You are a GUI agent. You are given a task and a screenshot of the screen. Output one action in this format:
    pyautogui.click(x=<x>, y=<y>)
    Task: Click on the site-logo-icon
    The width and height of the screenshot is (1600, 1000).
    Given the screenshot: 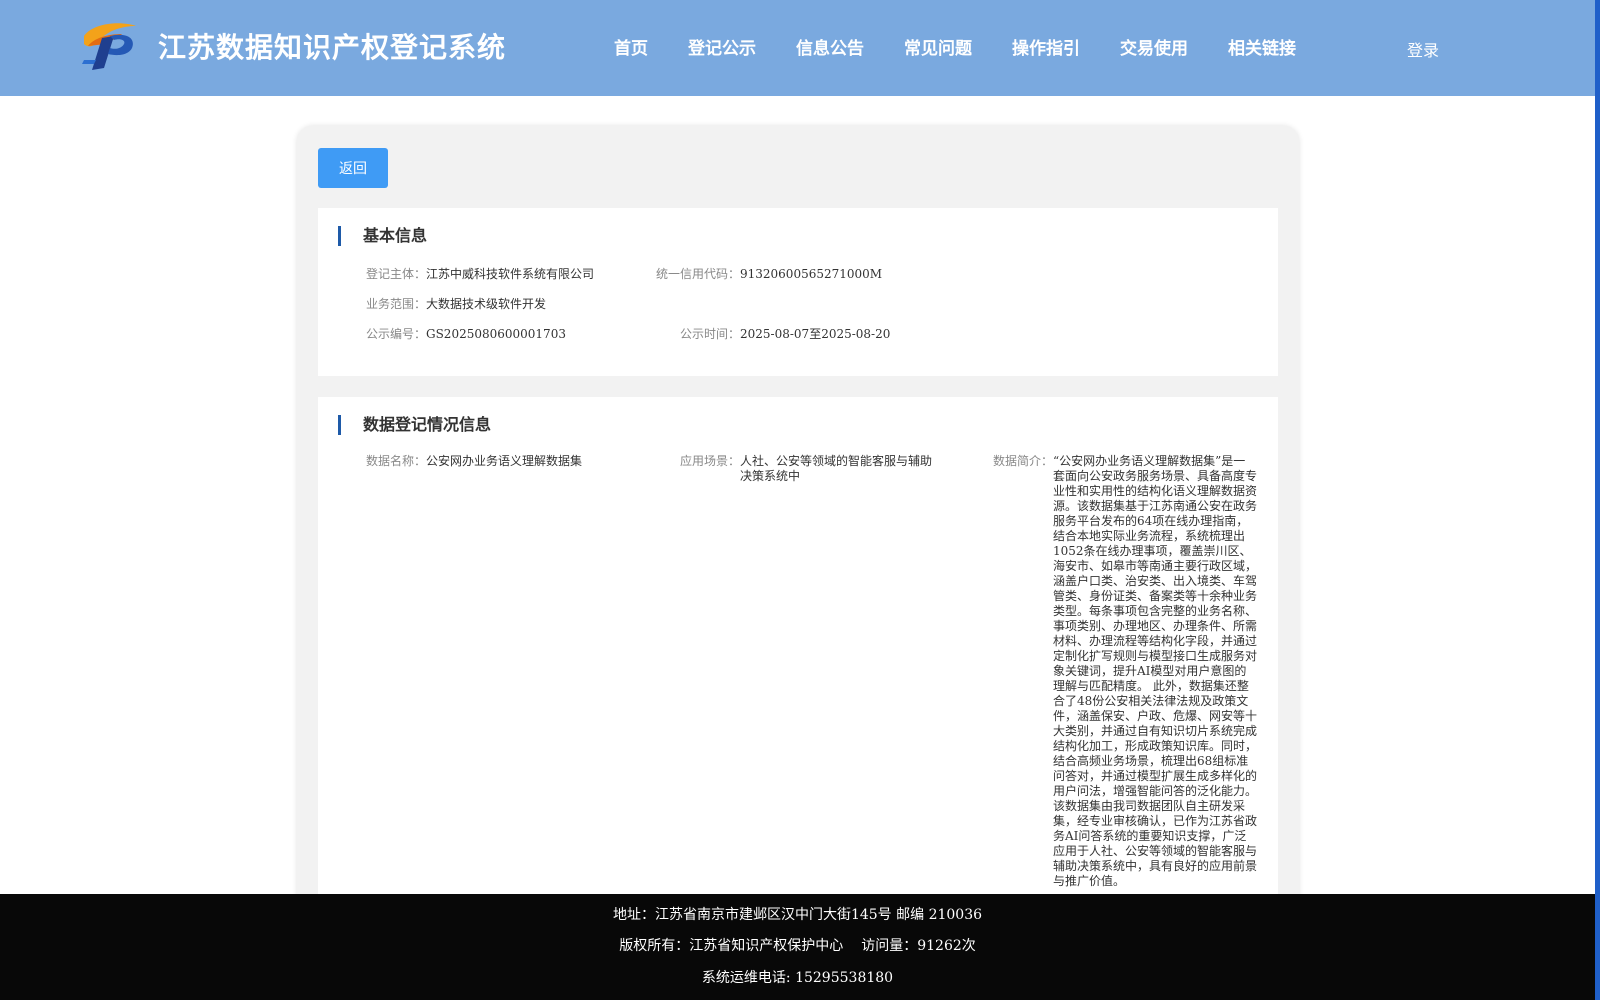 What is the action you would take?
    pyautogui.click(x=109, y=45)
    